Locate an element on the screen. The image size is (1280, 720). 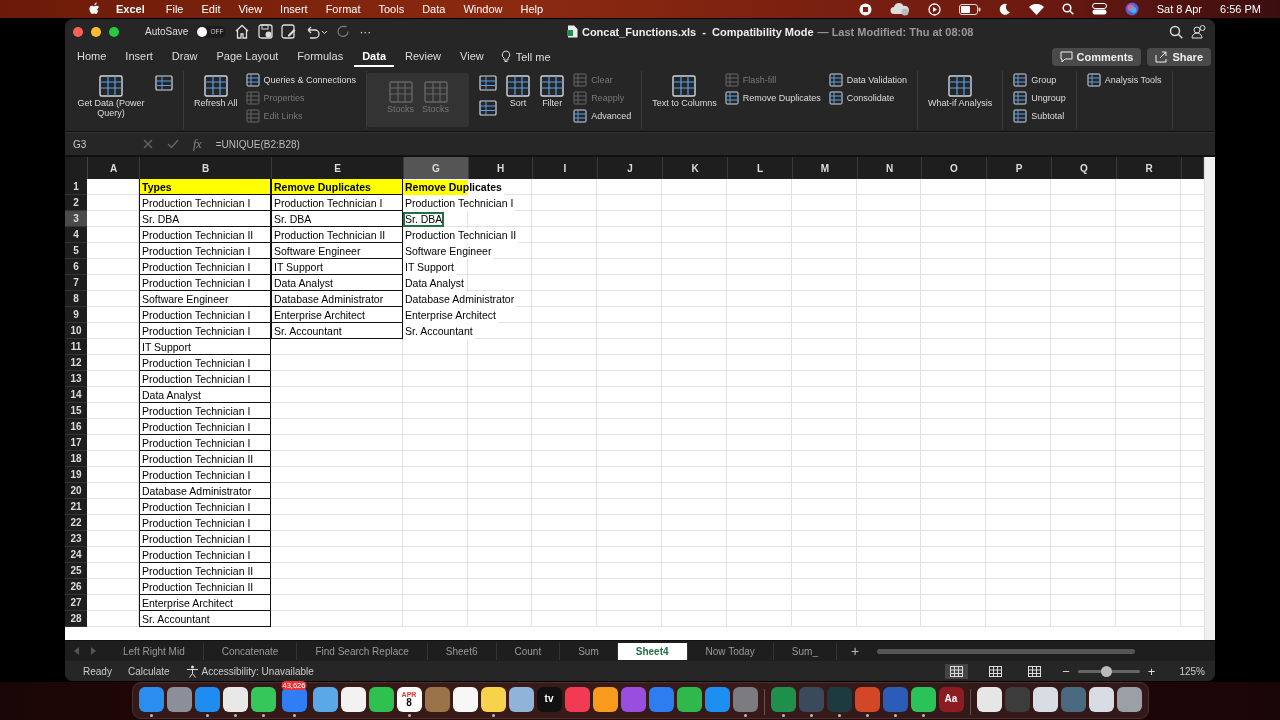
menu-item: Insert is located at coordinates (294, 9).